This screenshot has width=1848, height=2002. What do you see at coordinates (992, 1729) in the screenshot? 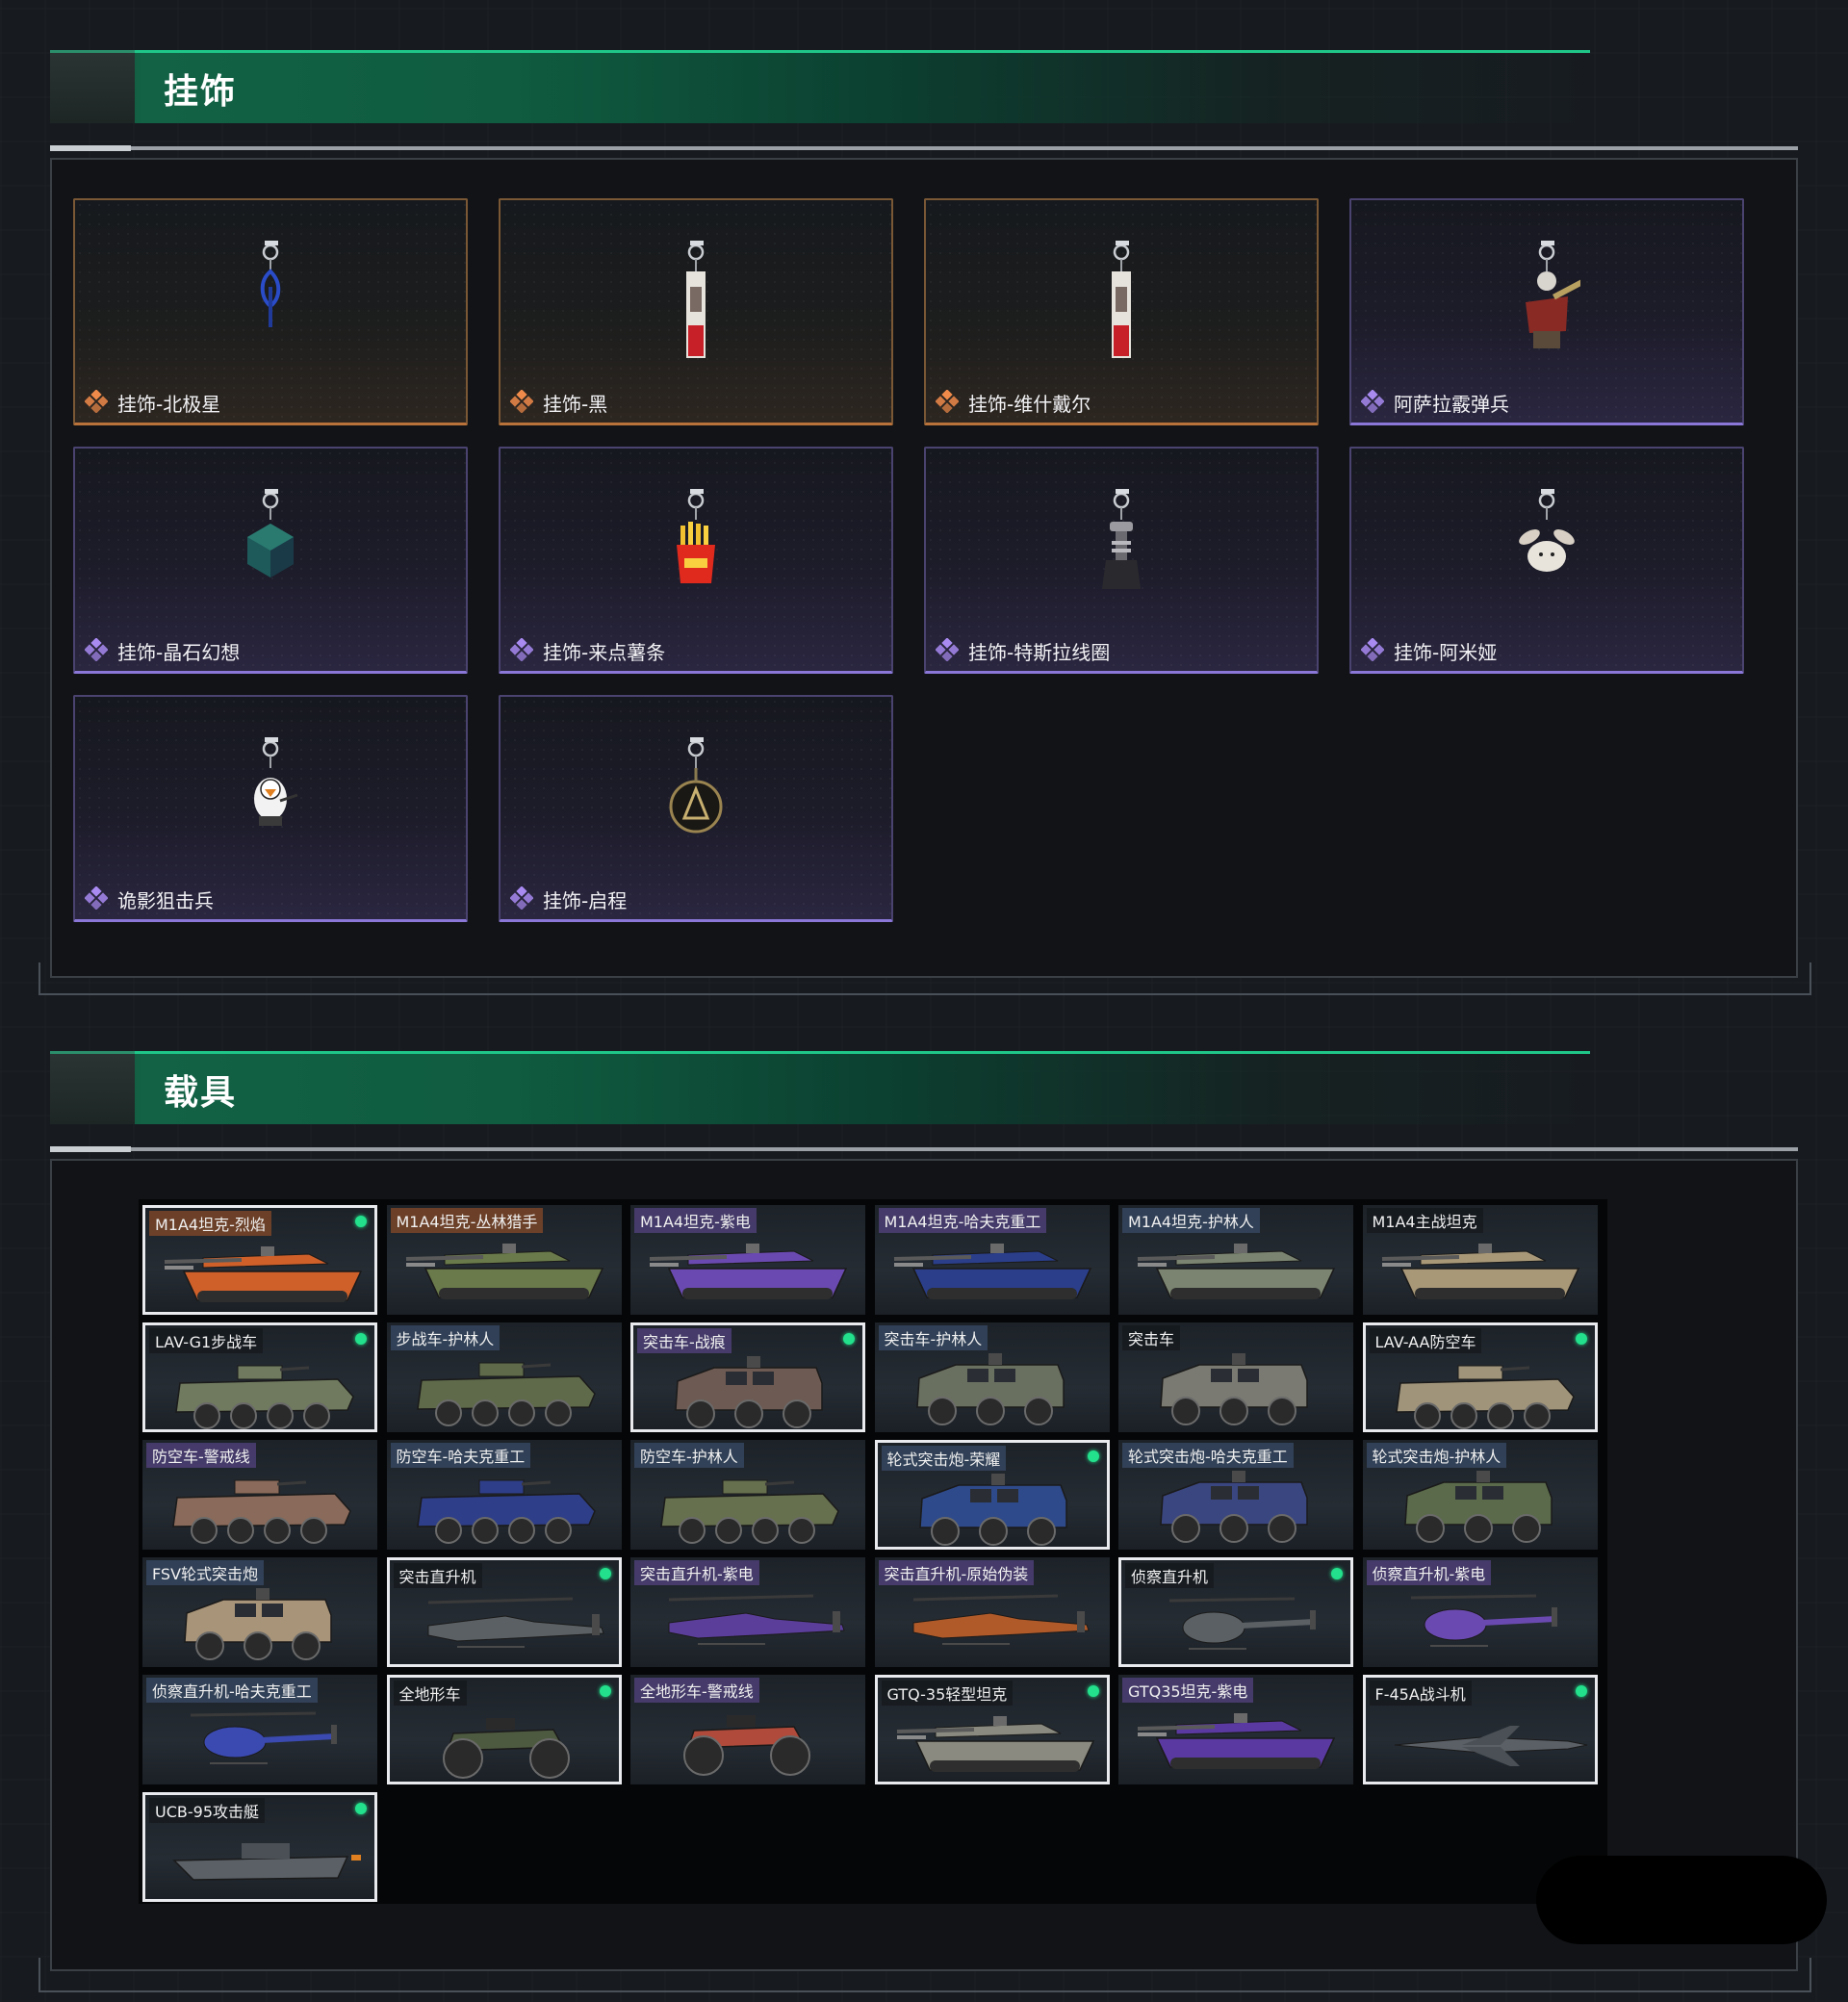
I see `vehicle-card: GTQ-35轻型坦克` at bounding box center [992, 1729].